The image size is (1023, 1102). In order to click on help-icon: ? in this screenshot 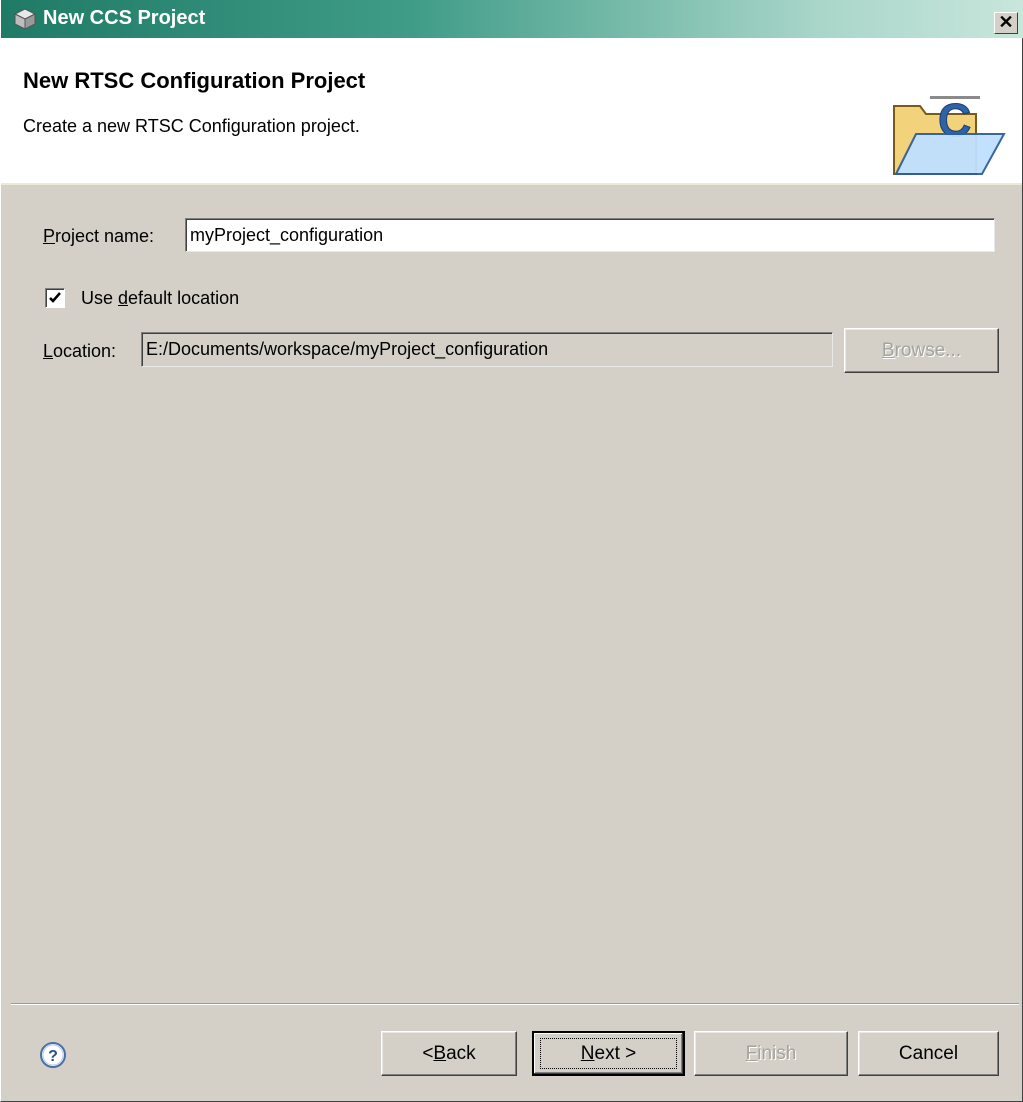, I will do `click(53, 1055)`.